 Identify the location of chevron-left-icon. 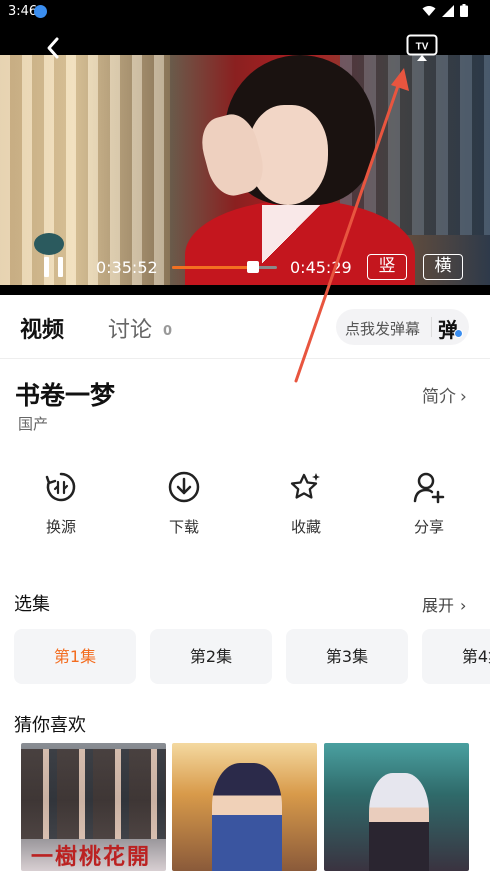
(53, 48).